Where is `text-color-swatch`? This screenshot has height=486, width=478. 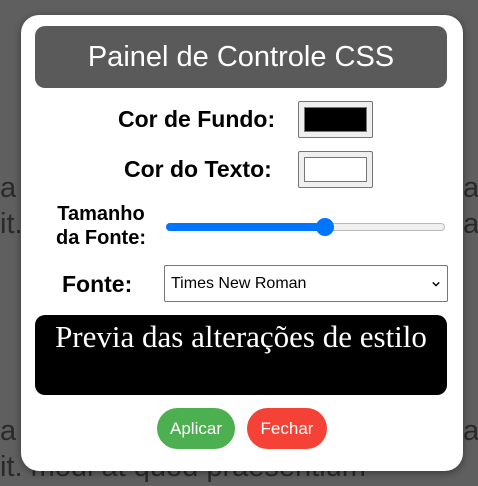 text-color-swatch is located at coordinates (335, 169).